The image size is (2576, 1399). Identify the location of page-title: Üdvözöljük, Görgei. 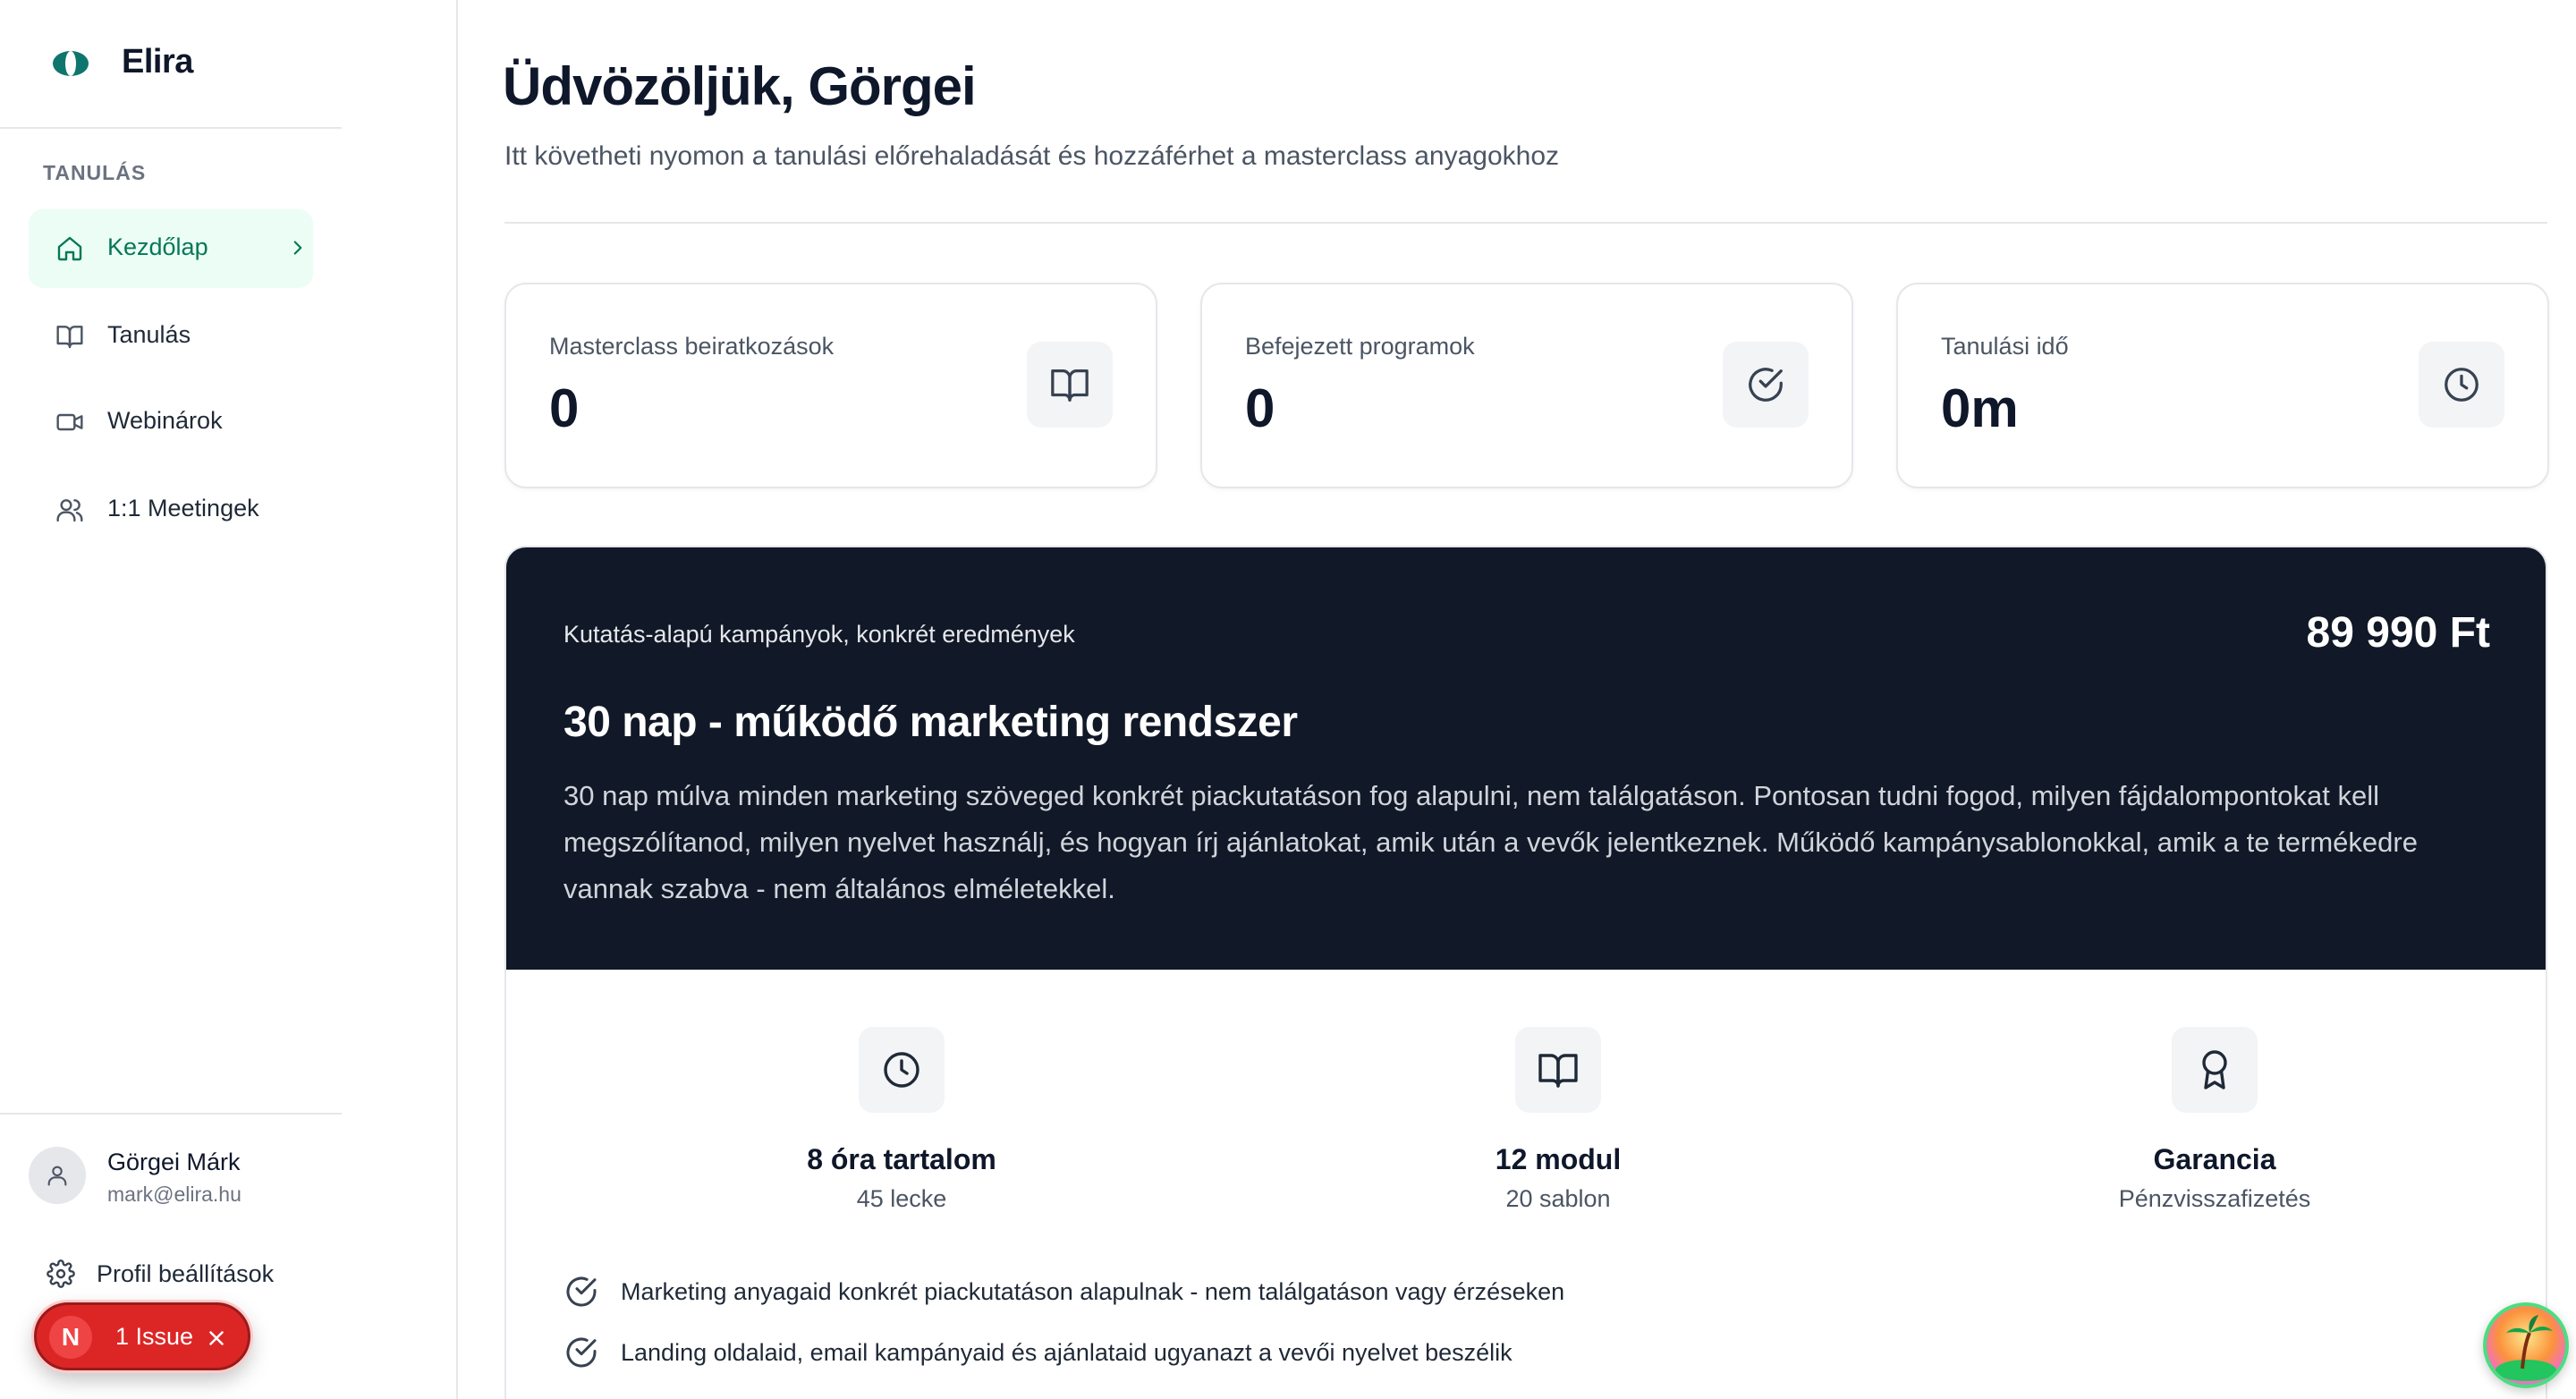
(740, 86).